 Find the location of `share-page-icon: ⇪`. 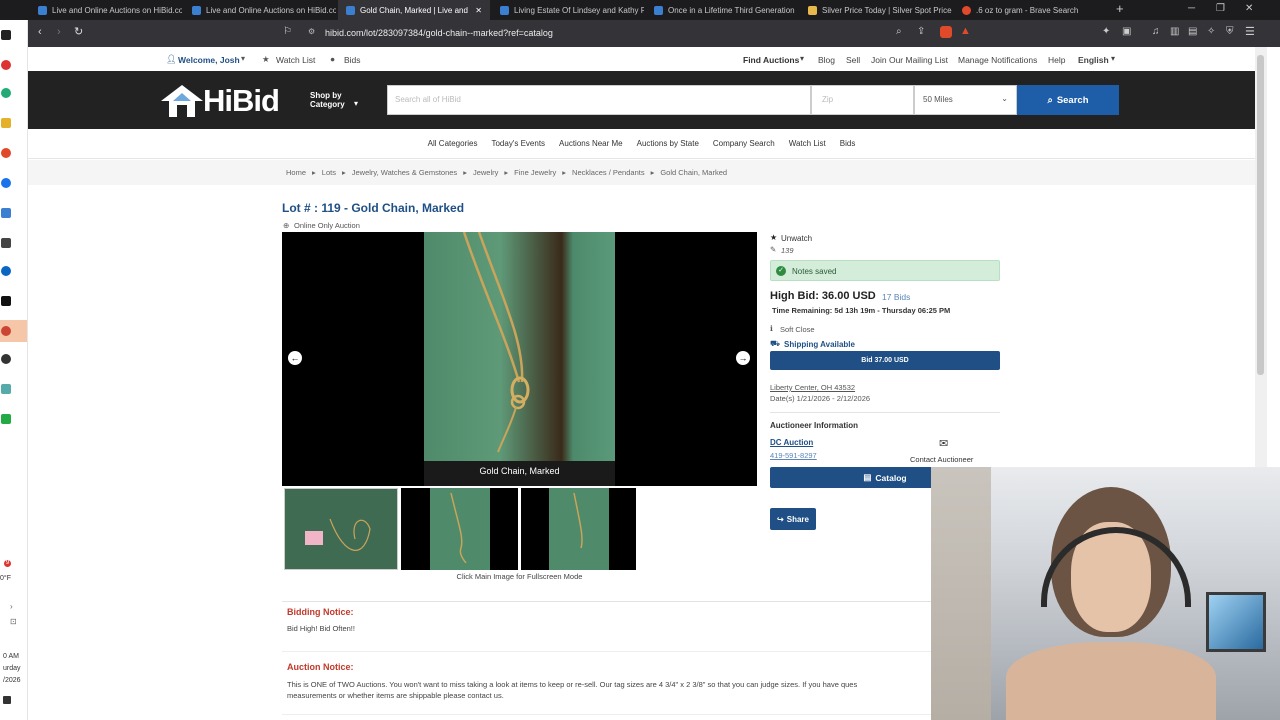

share-page-icon: ⇪ is located at coordinates (921, 31).